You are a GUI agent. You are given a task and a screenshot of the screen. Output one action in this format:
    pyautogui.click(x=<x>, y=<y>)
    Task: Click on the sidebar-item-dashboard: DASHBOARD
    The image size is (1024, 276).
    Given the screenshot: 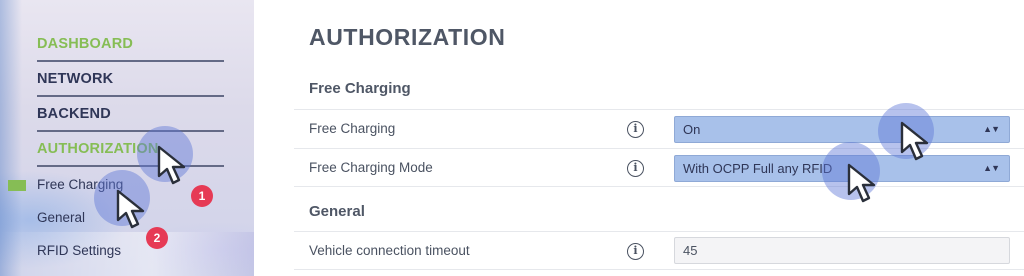 What is the action you would take?
    pyautogui.click(x=130, y=44)
    